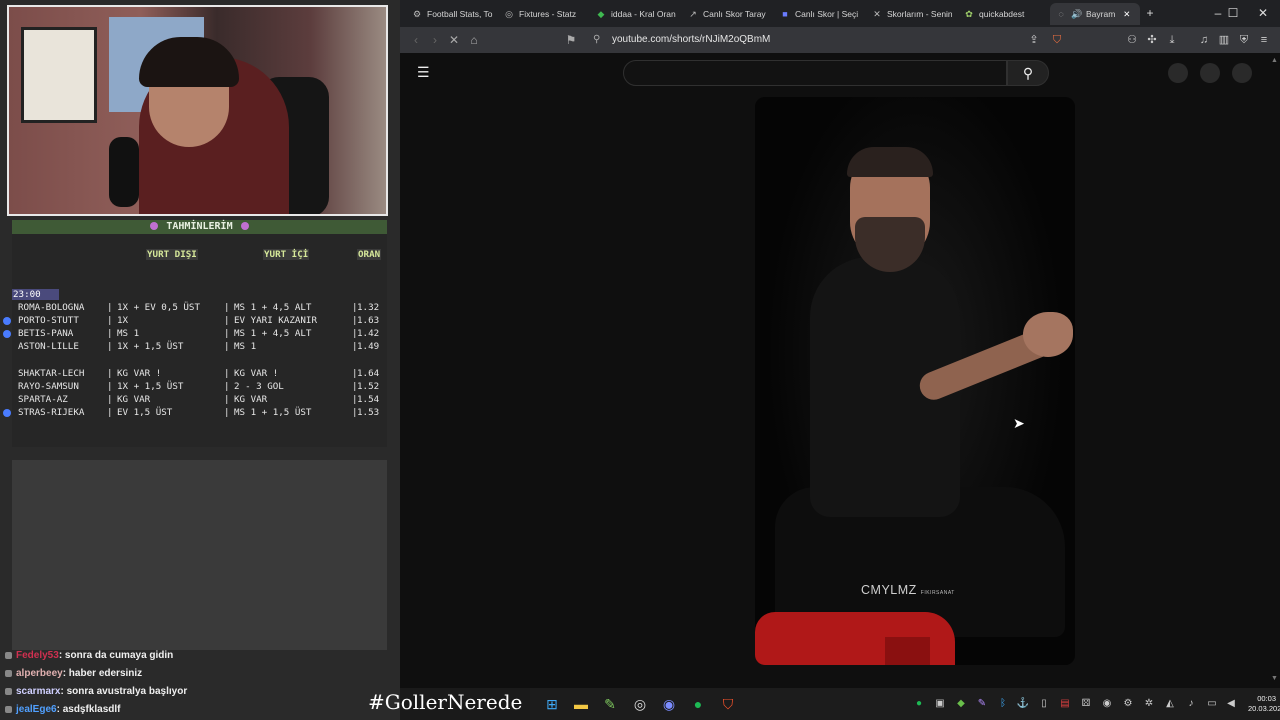 The width and height of the screenshot is (1280, 720). I want to click on tray-pen-icon: ✎, so click(982, 704).